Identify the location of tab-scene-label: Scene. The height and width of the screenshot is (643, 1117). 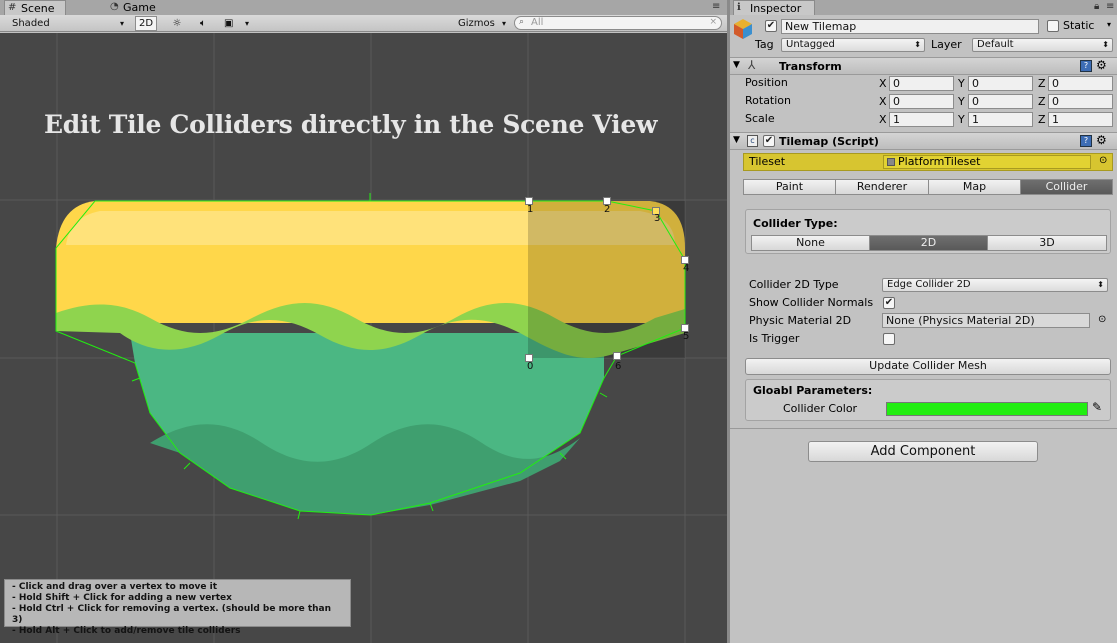
(38, 8).